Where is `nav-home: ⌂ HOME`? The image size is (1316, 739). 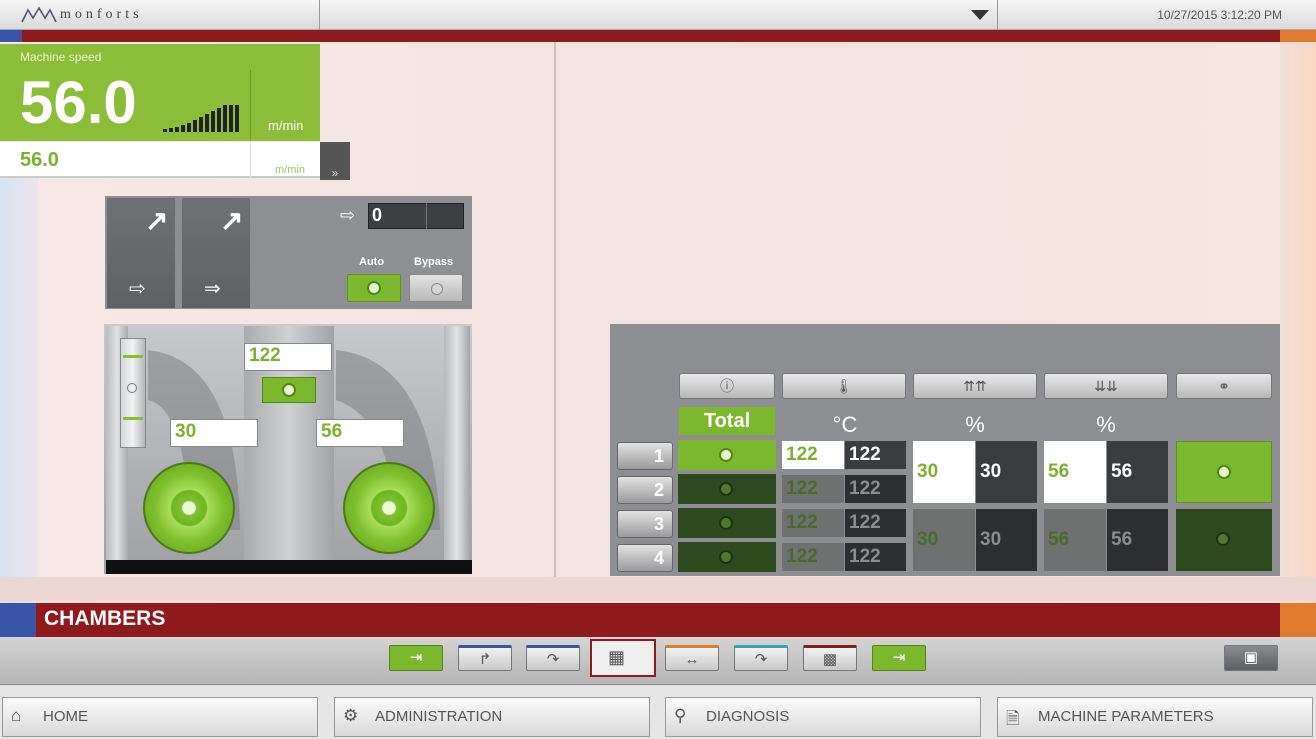
nav-home: ⌂ HOME is located at coordinates (160, 717).